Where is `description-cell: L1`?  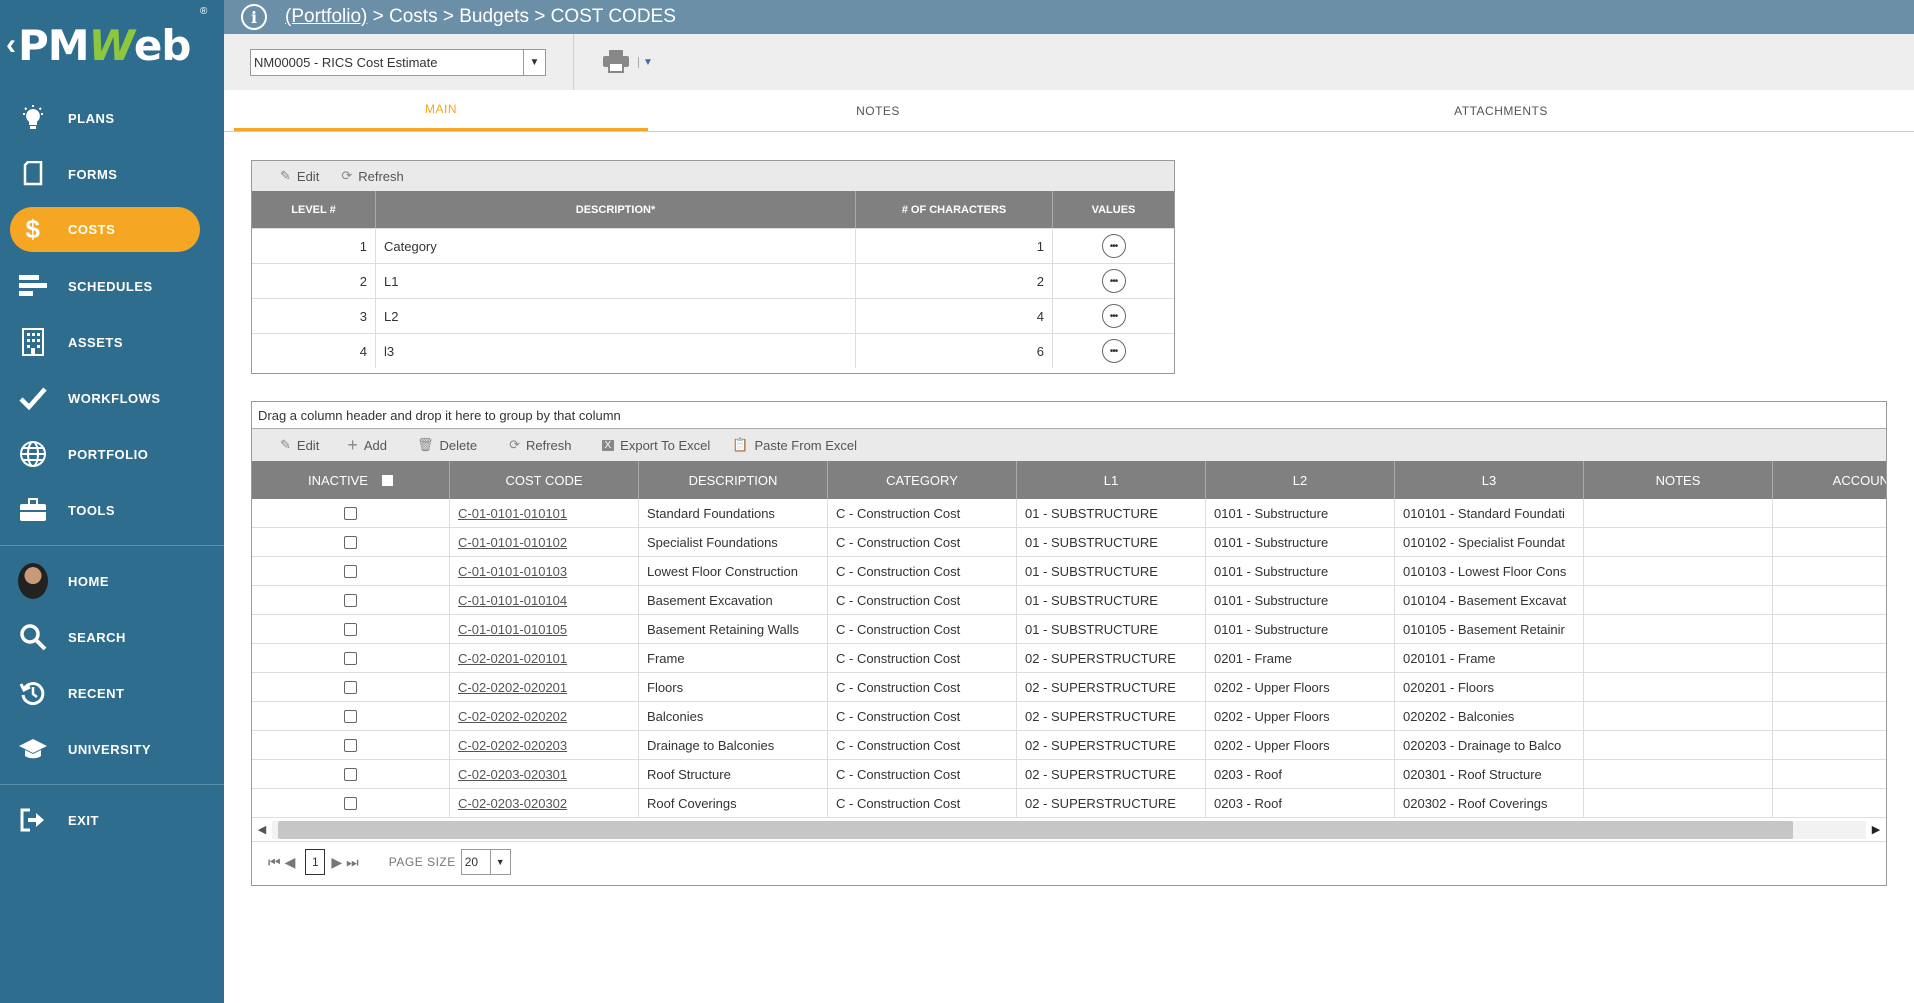
description-cell: L1 is located at coordinates (616, 281).